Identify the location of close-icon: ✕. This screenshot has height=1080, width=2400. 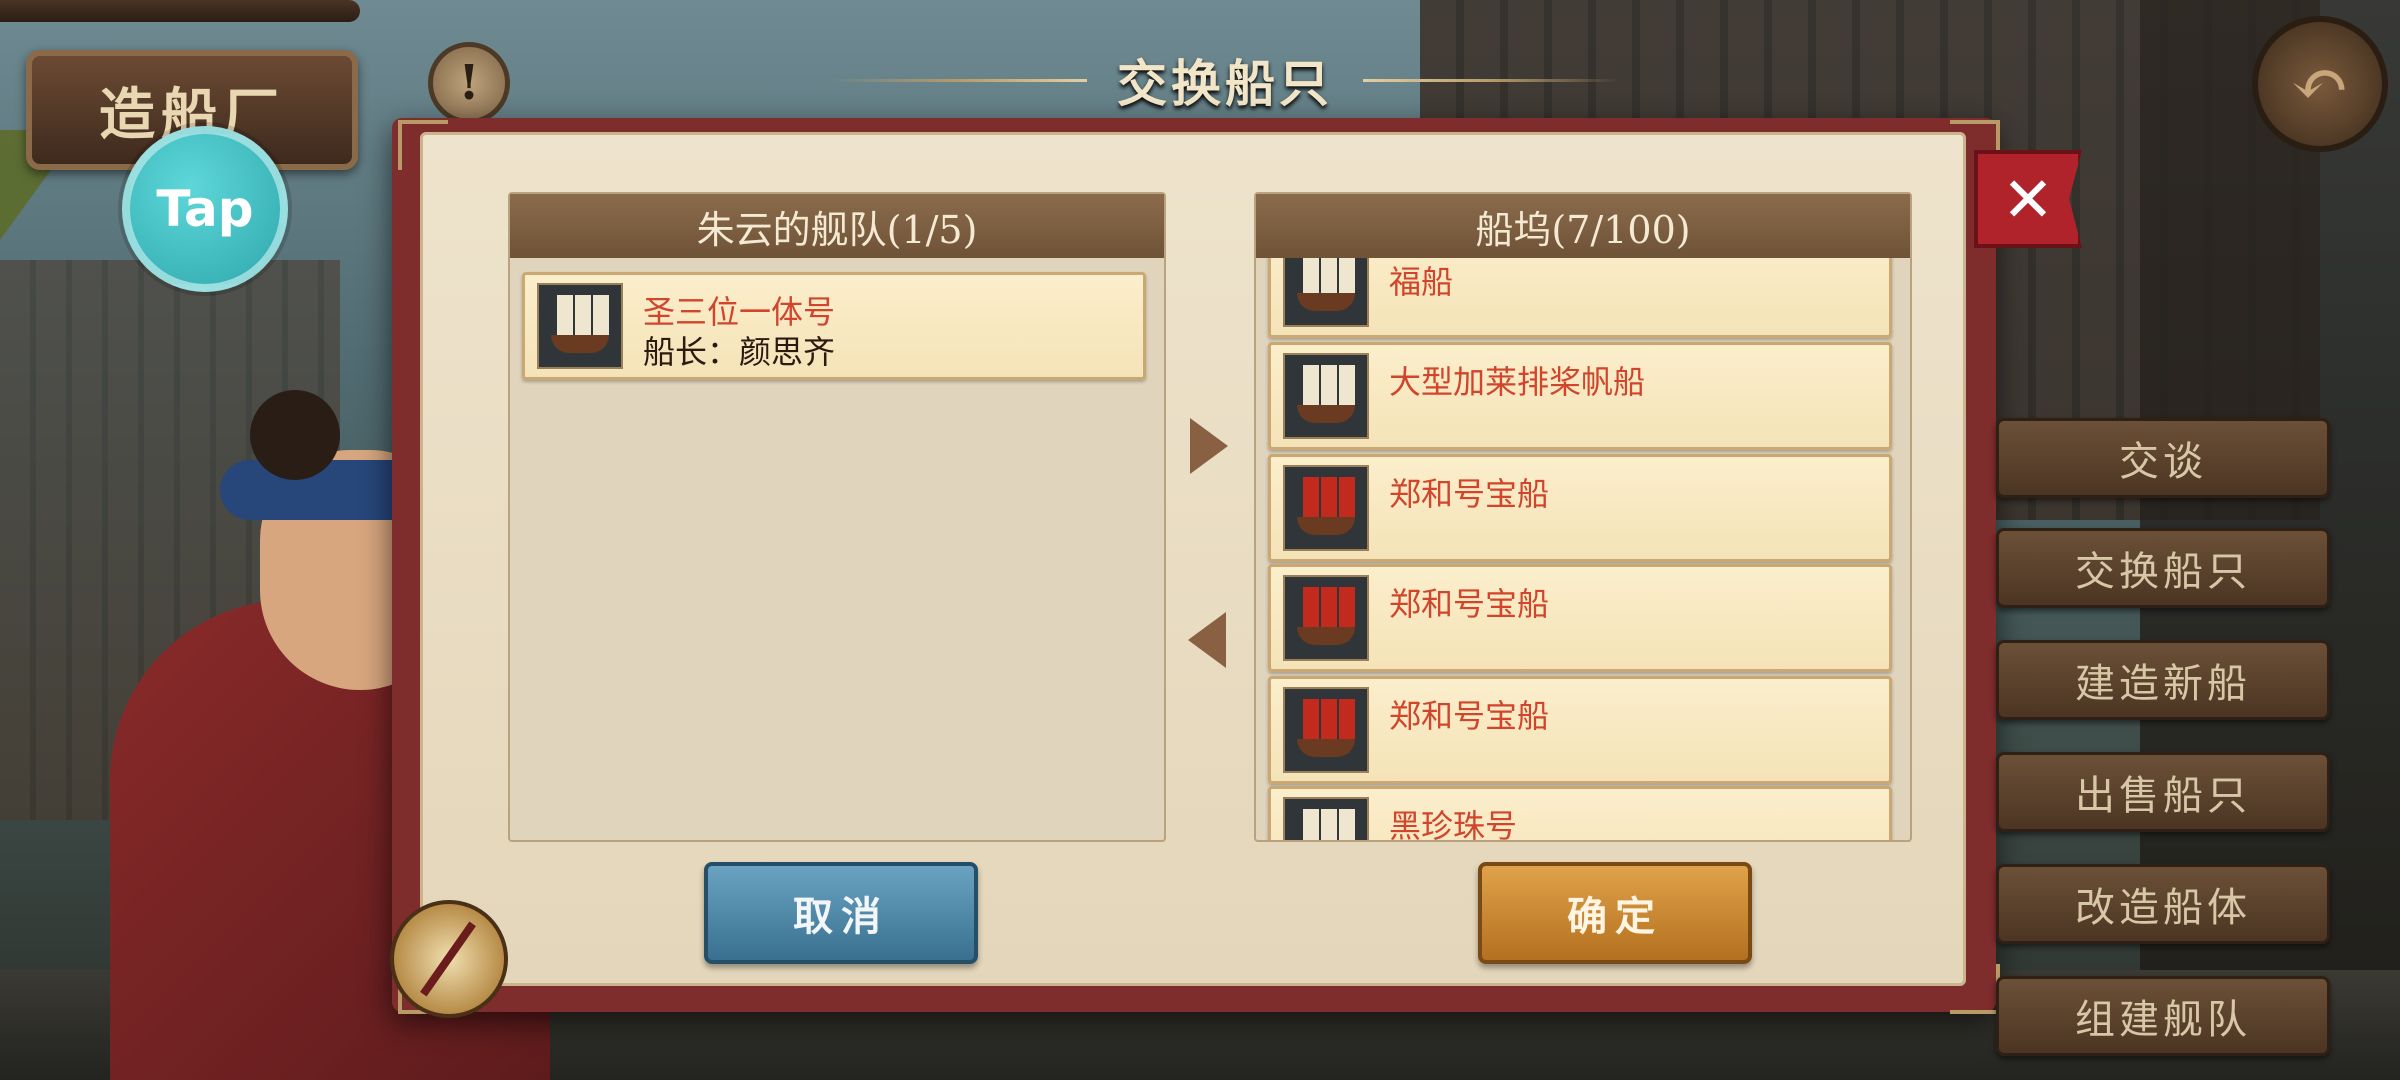
(2028, 199).